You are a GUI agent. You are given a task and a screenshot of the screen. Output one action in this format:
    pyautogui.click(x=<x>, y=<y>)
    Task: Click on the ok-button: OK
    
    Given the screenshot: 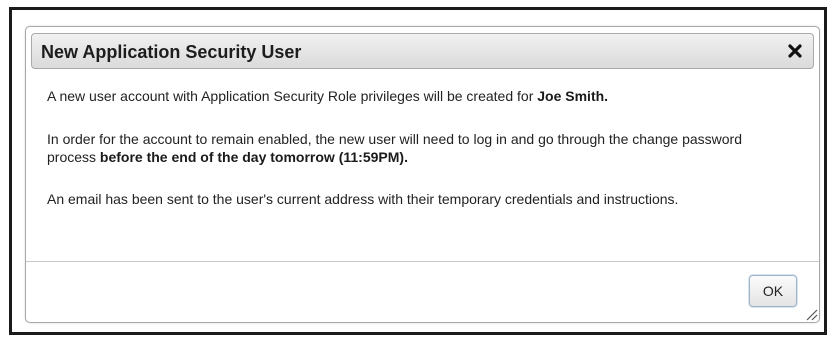 What is the action you would take?
    pyautogui.click(x=773, y=291)
    